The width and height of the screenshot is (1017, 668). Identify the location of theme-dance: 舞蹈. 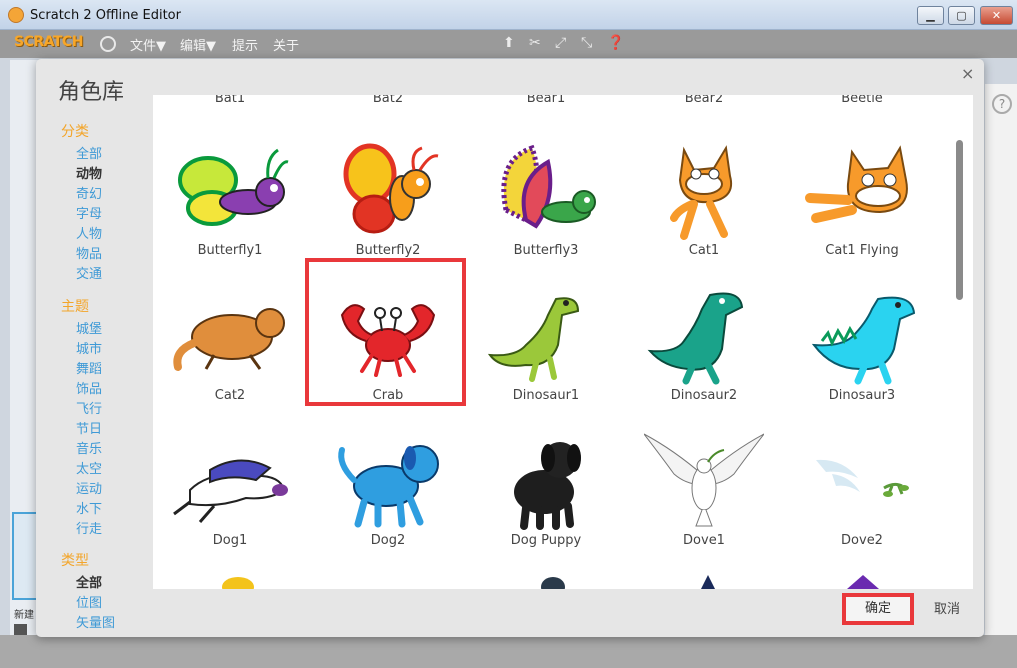
(89, 367).